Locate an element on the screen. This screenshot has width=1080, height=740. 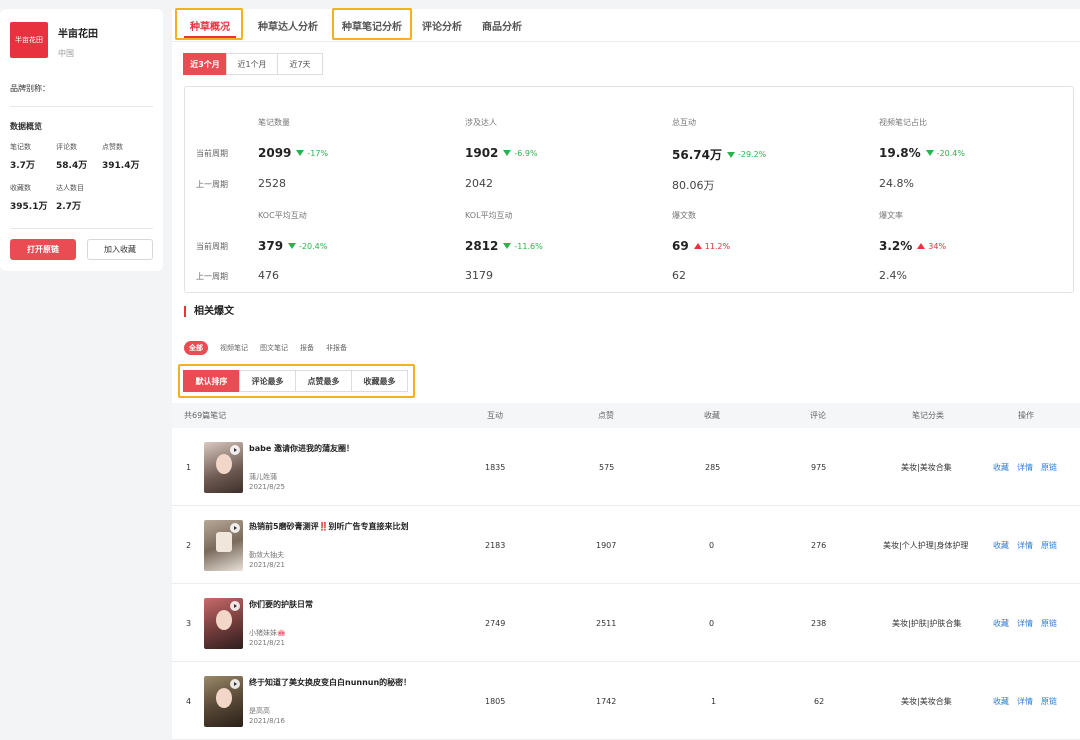
metric-name: KOC平均互动 is located at coordinates (282, 215).